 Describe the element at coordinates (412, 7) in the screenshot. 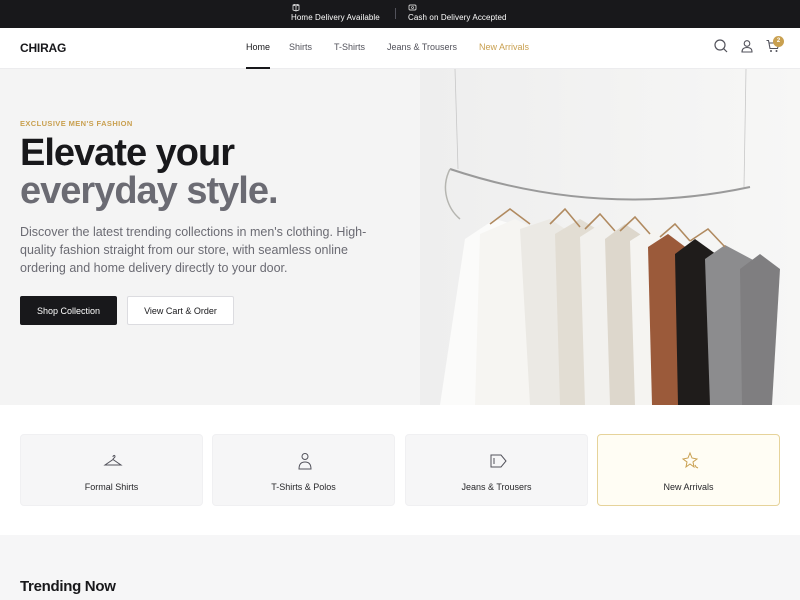

I see `cash-icon` at that location.